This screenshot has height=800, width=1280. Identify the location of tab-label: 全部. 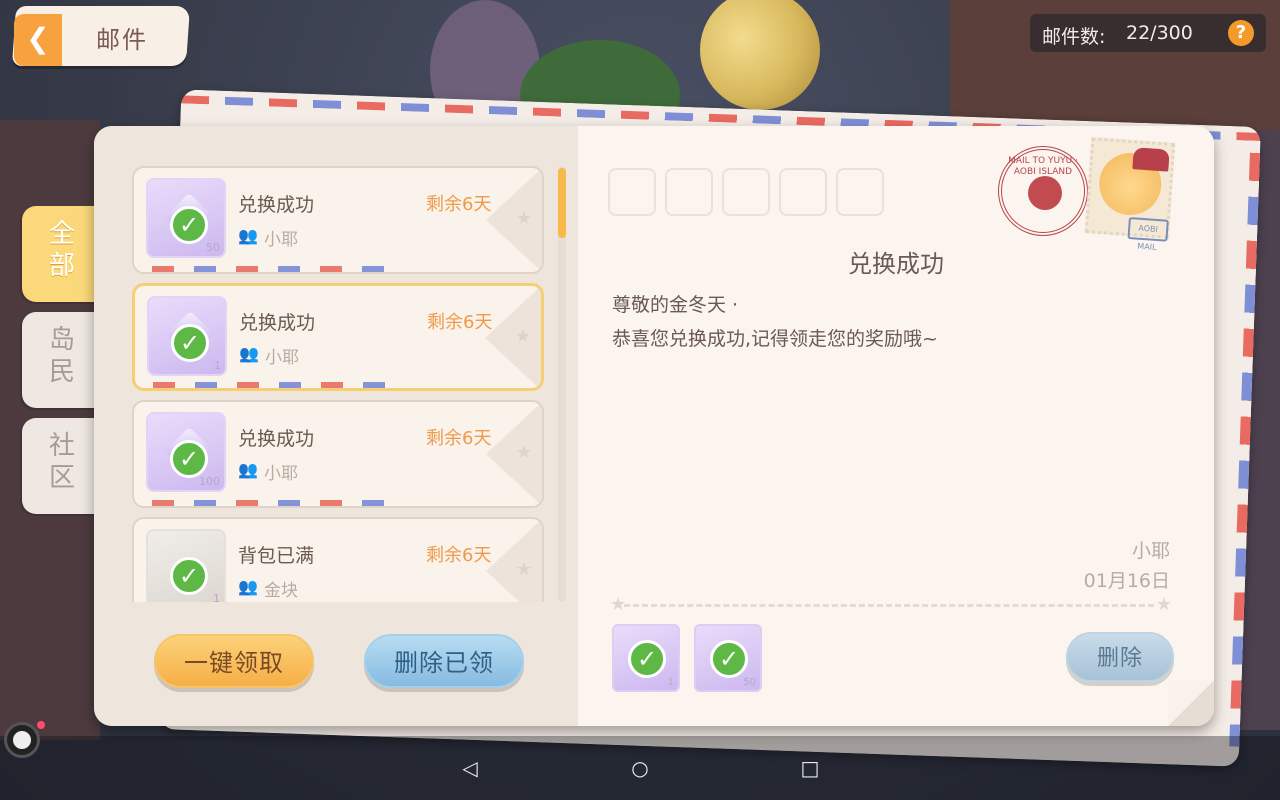
(61, 250).